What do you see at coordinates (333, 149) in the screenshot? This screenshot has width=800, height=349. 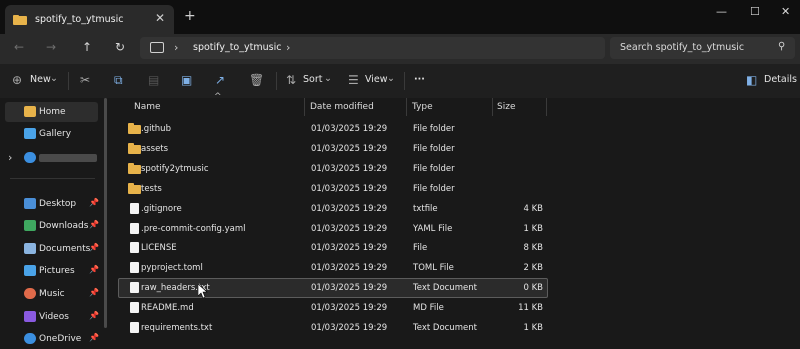 I see `table-row: assets 01/03/2025 19:29 File folder` at bounding box center [333, 149].